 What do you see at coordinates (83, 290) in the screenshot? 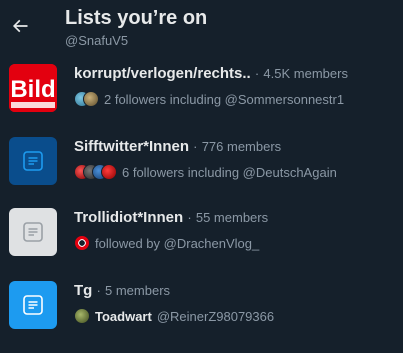
I see `list-name: Tg` at bounding box center [83, 290].